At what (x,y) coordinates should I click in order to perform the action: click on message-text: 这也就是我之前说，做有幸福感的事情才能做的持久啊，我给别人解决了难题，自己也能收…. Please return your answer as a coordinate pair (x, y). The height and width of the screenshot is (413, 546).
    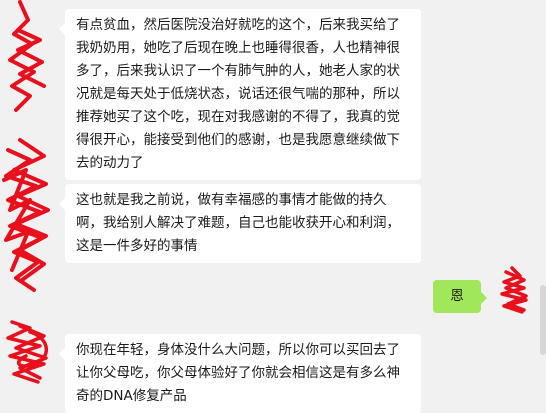
    Looking at the image, I should click on (238, 223).